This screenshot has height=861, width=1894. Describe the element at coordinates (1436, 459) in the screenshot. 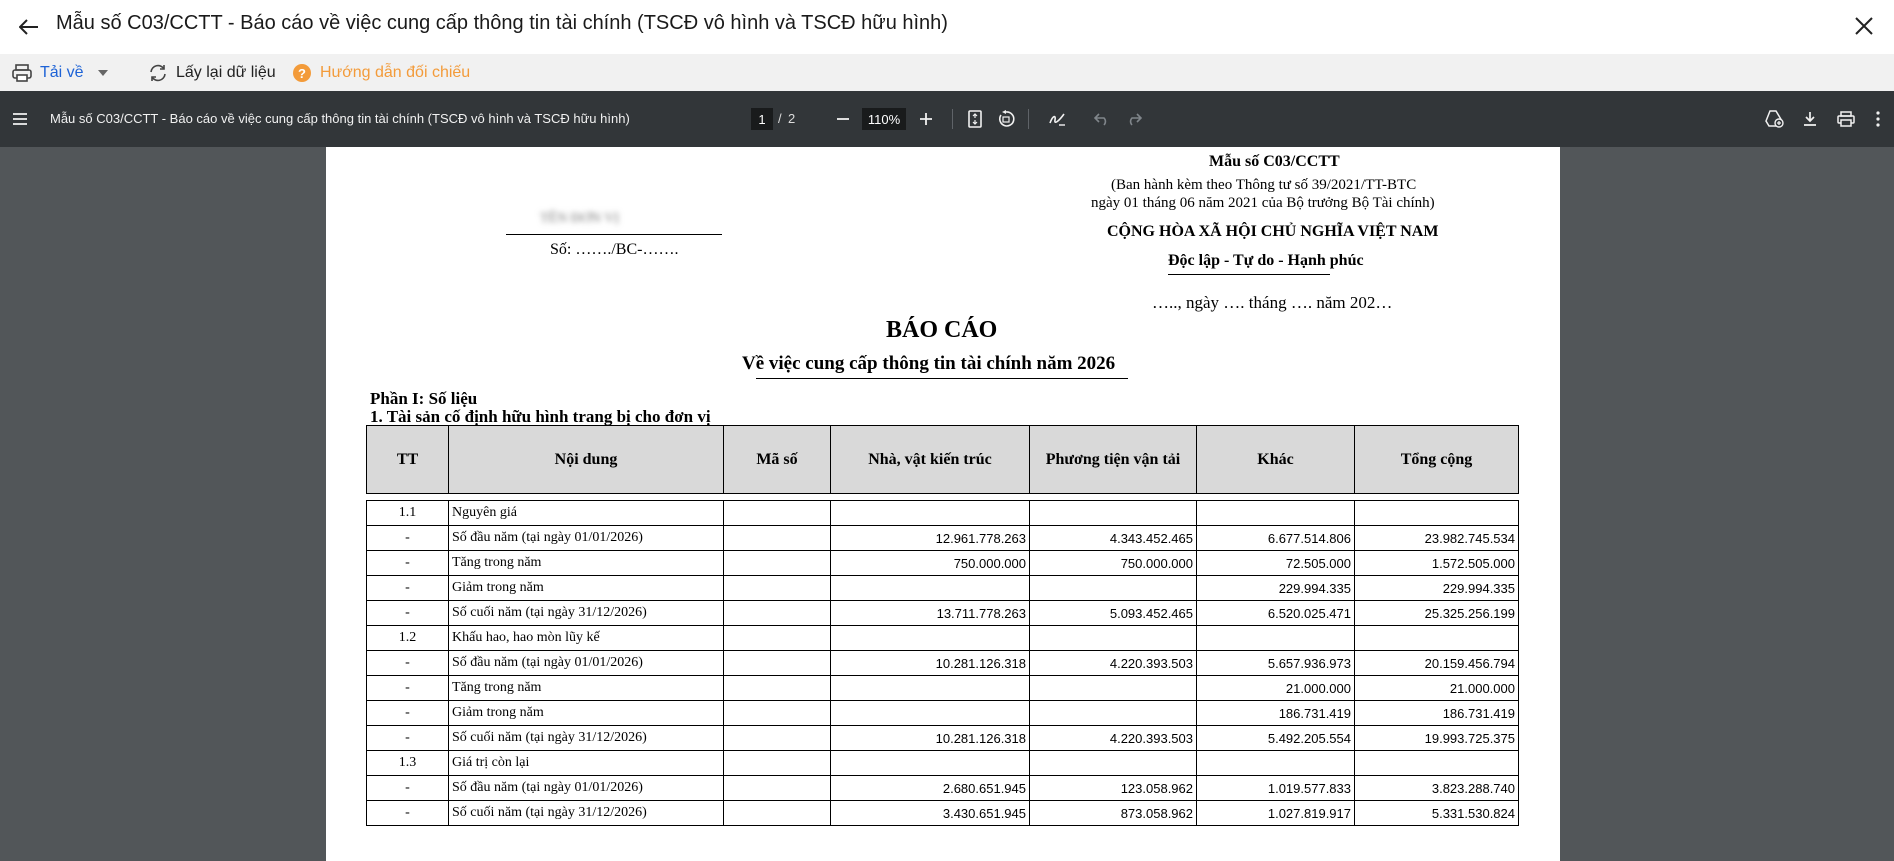

I see `col-header-total: Tổng cộng` at that location.